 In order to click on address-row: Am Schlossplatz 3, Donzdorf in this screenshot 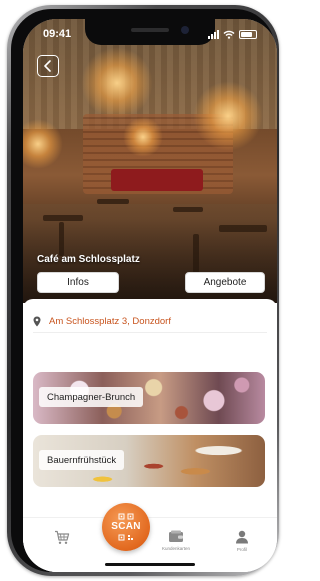, I will do `click(150, 321)`.